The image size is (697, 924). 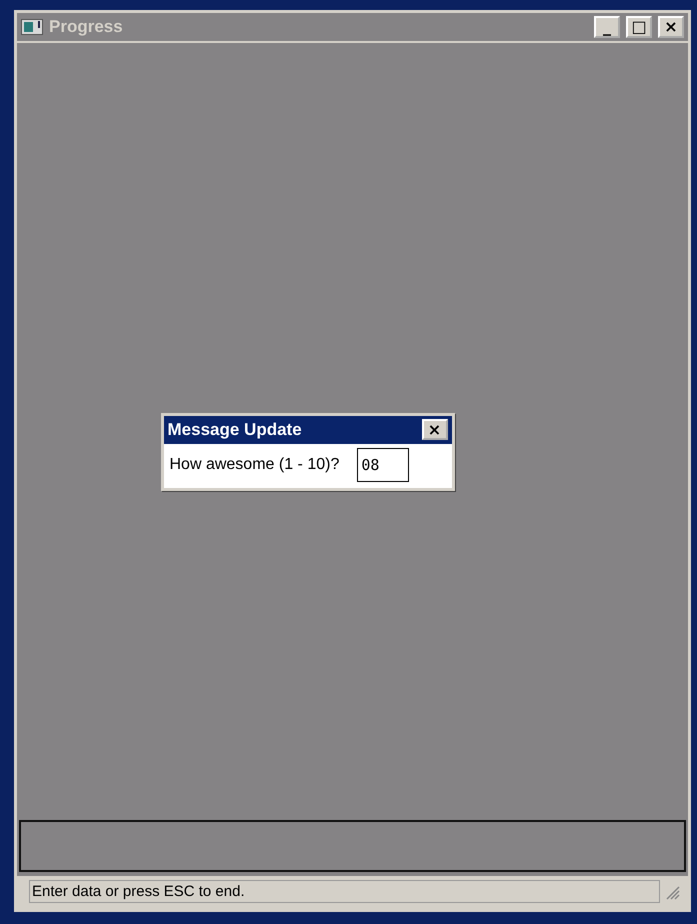 I want to click on window-icon, so click(x=32, y=27).